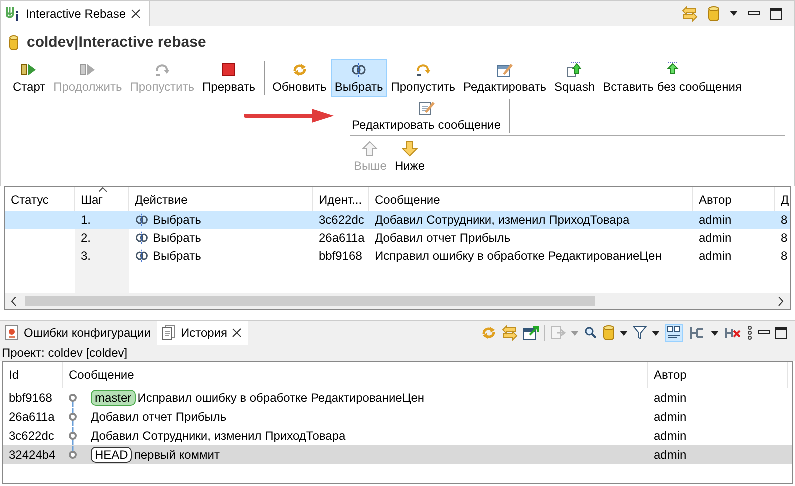 The height and width of the screenshot is (486, 795). What do you see at coordinates (300, 70) in the screenshot?
I see `refresh-icon` at bounding box center [300, 70].